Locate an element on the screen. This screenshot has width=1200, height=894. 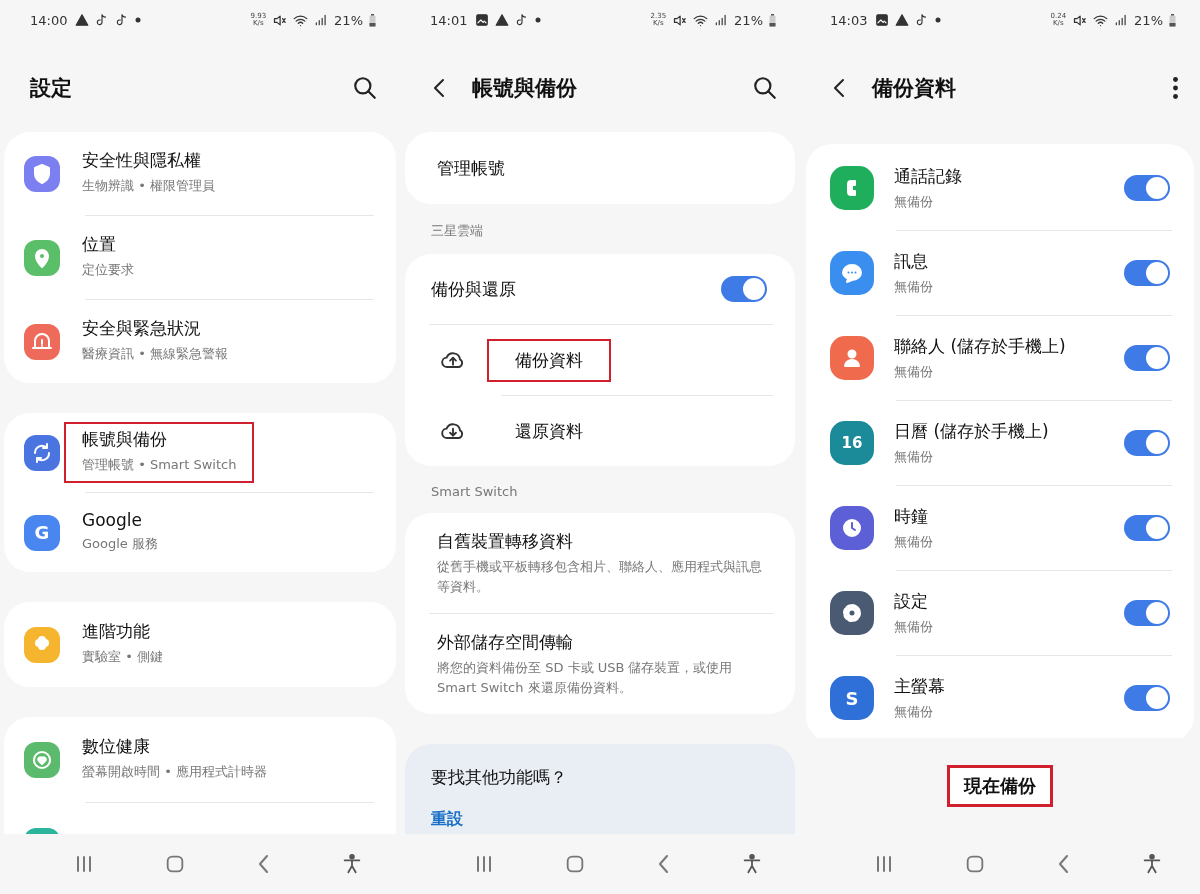
settings-item: 位置 定位要求 is located at coordinates (200, 257).